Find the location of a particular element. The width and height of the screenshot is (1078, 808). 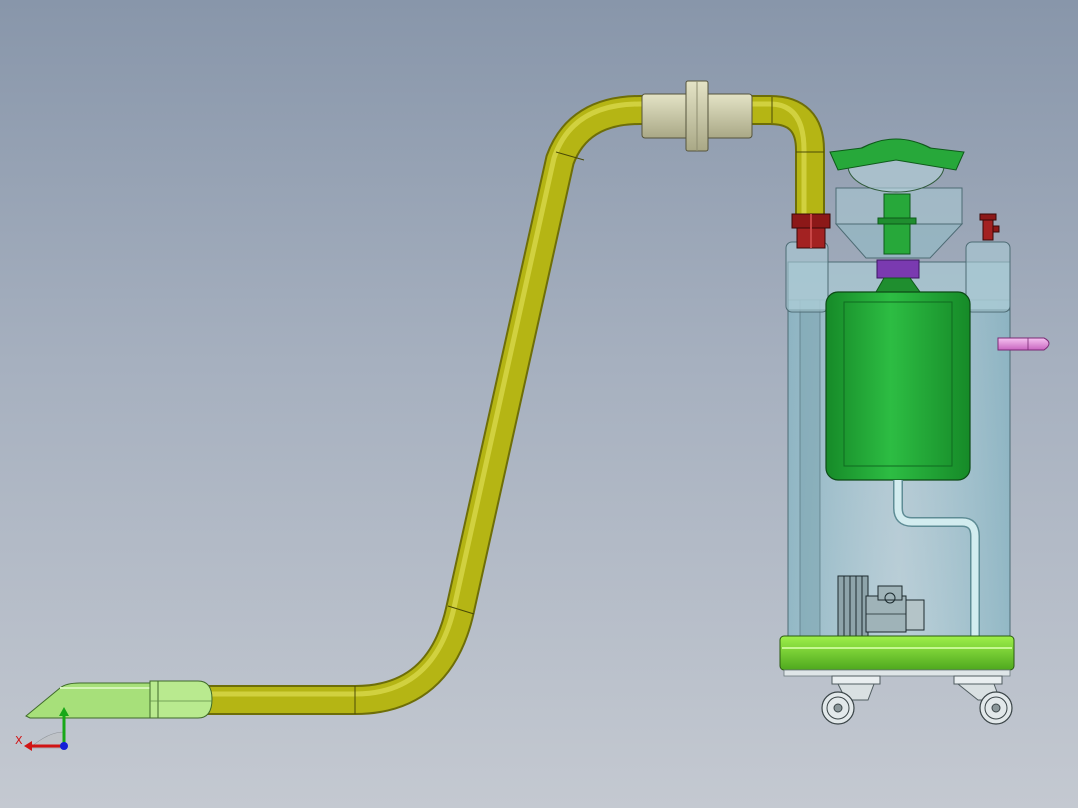

filter-canister is located at coordinates (898, 379).